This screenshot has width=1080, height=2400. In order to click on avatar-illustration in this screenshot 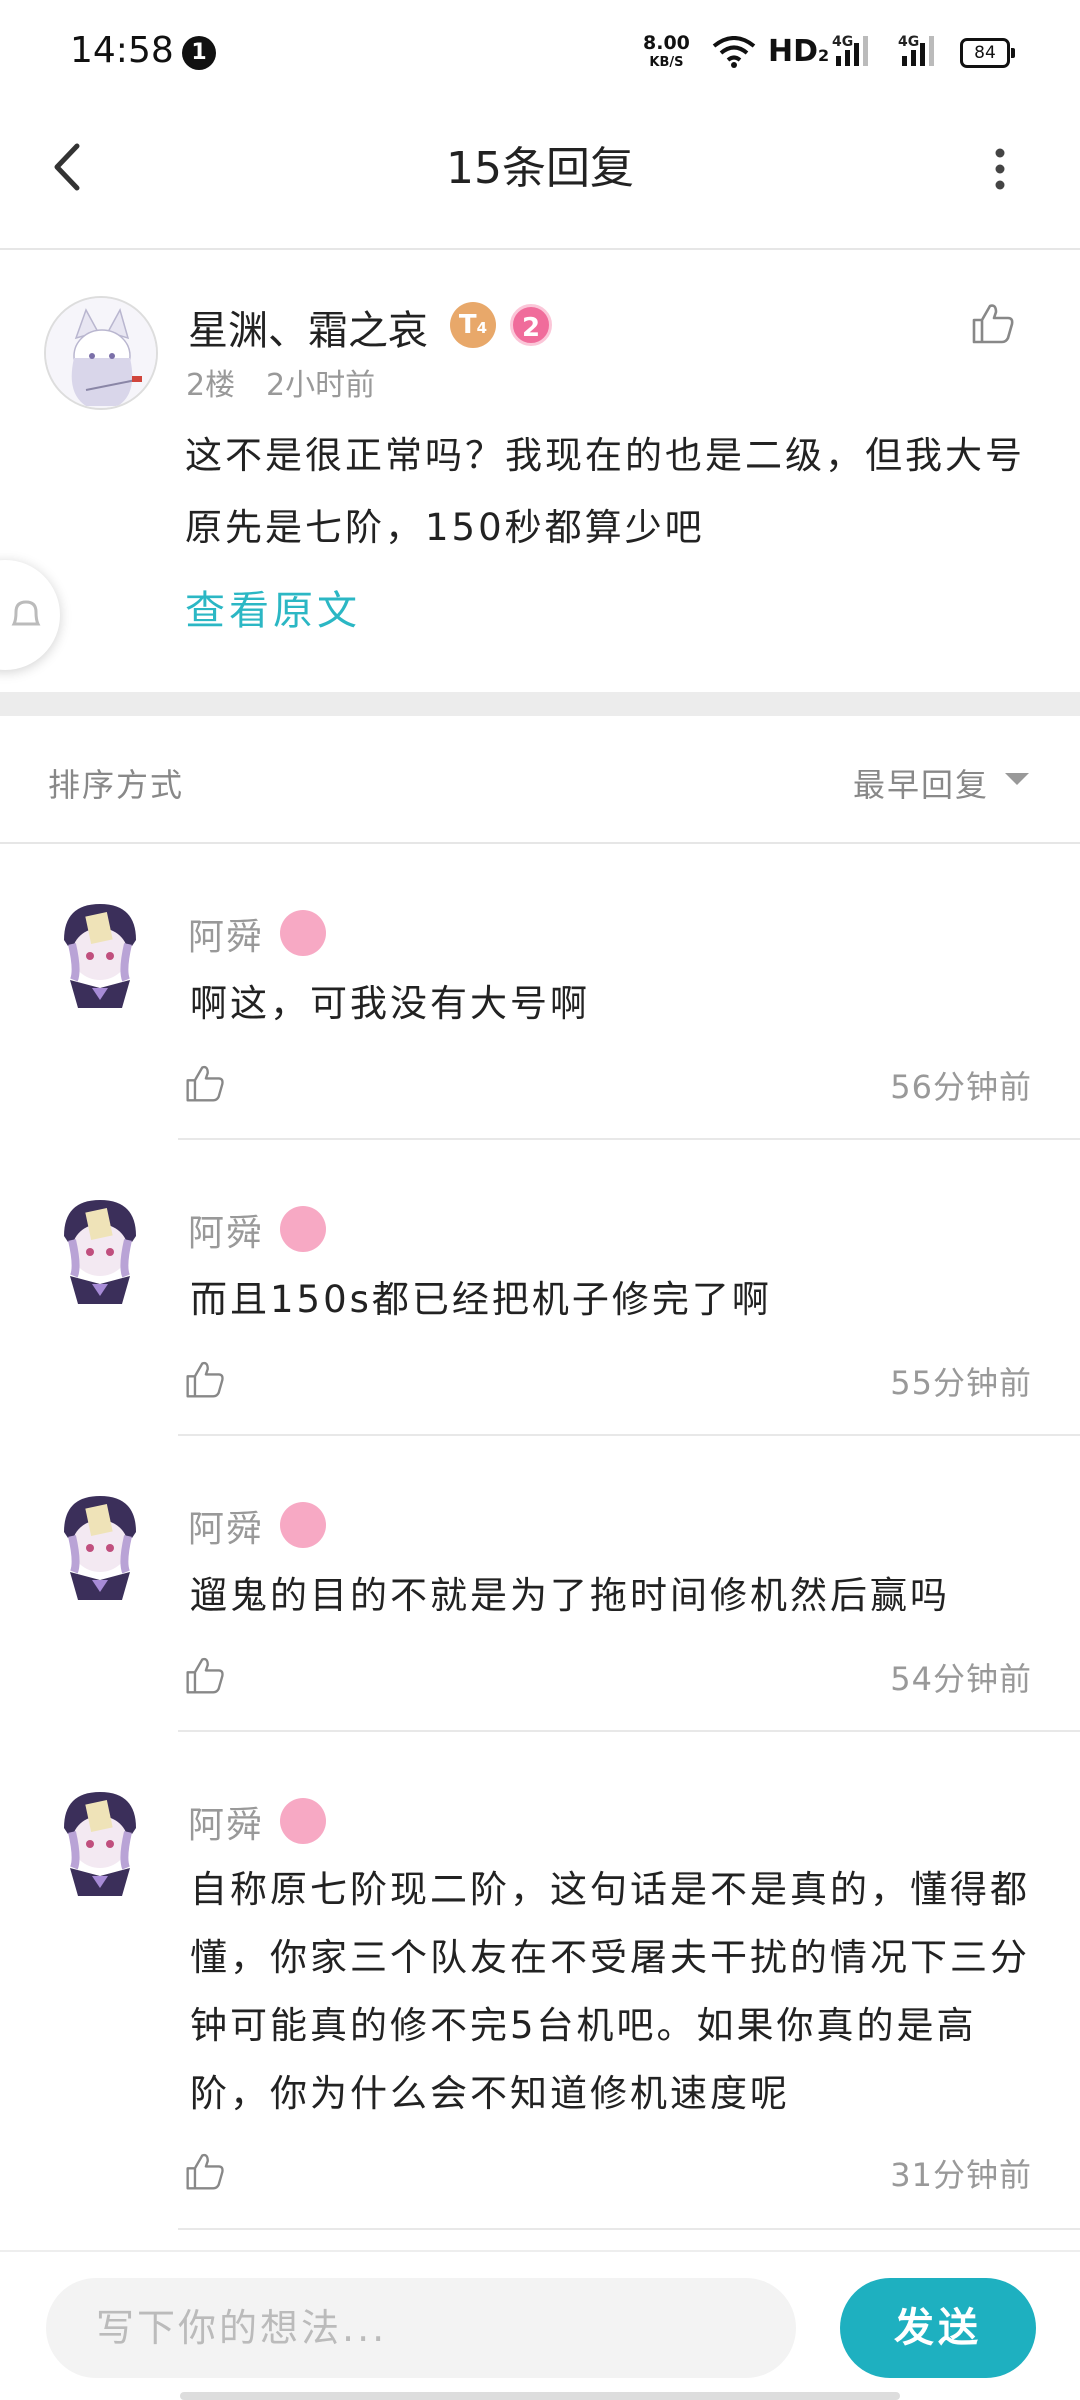, I will do `click(101, 353)`.